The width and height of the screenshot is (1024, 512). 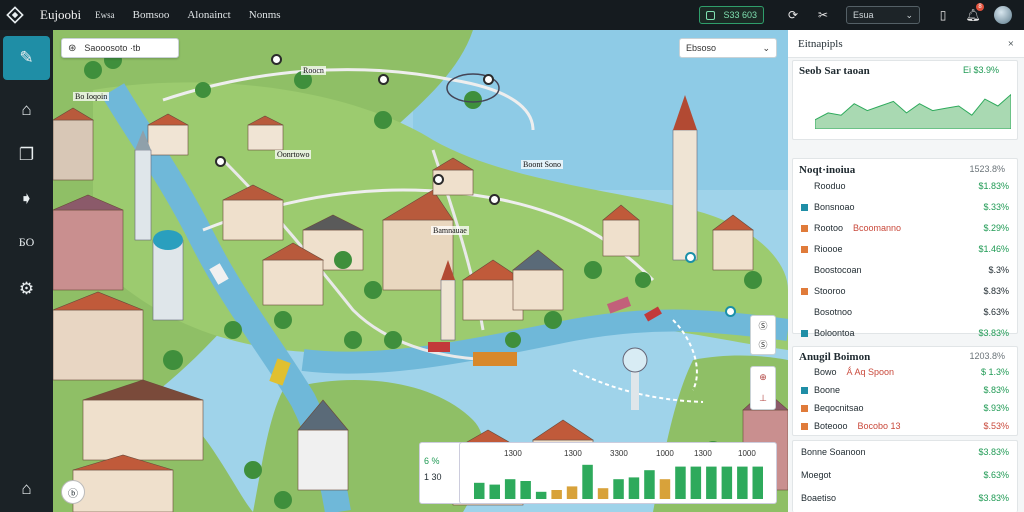 What do you see at coordinates (907, 186) in the screenshot?
I see `metric-row: Rooduo $1.83%` at bounding box center [907, 186].